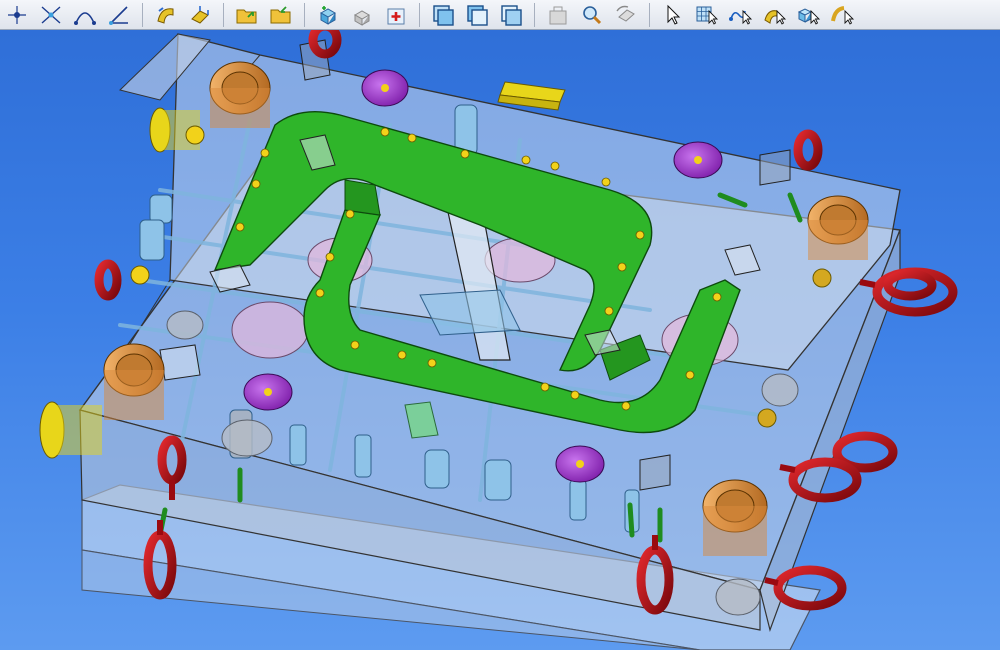  What do you see at coordinates (328, 15) in the screenshot?
I see `assembly-add-icon` at bounding box center [328, 15].